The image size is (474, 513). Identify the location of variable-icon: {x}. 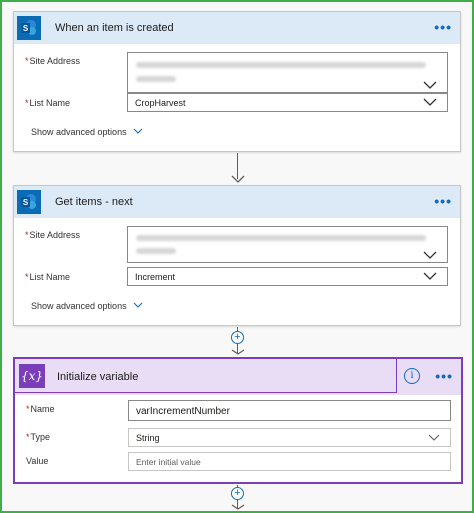
(32, 376).